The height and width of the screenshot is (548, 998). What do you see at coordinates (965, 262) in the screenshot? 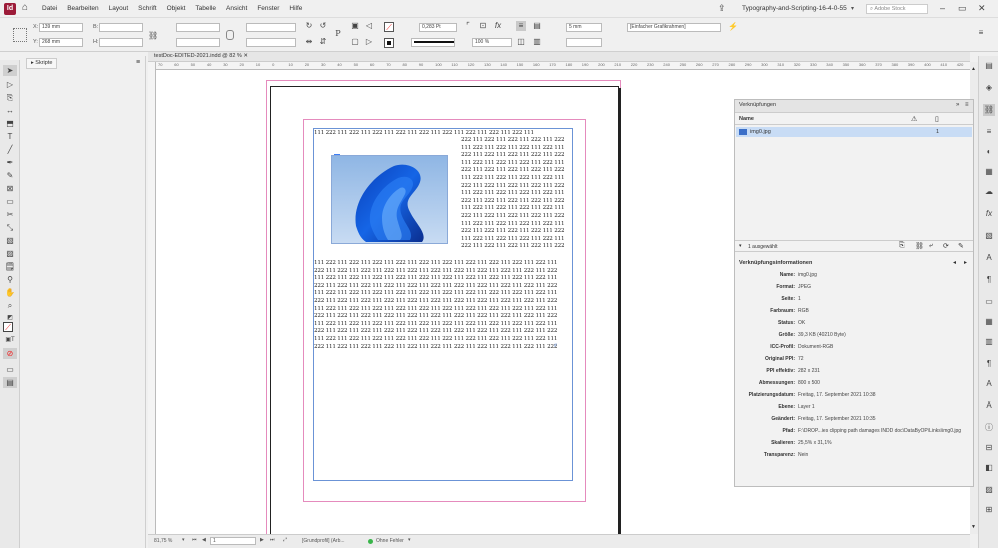
I see `next-link-icon: ▸` at bounding box center [965, 262].